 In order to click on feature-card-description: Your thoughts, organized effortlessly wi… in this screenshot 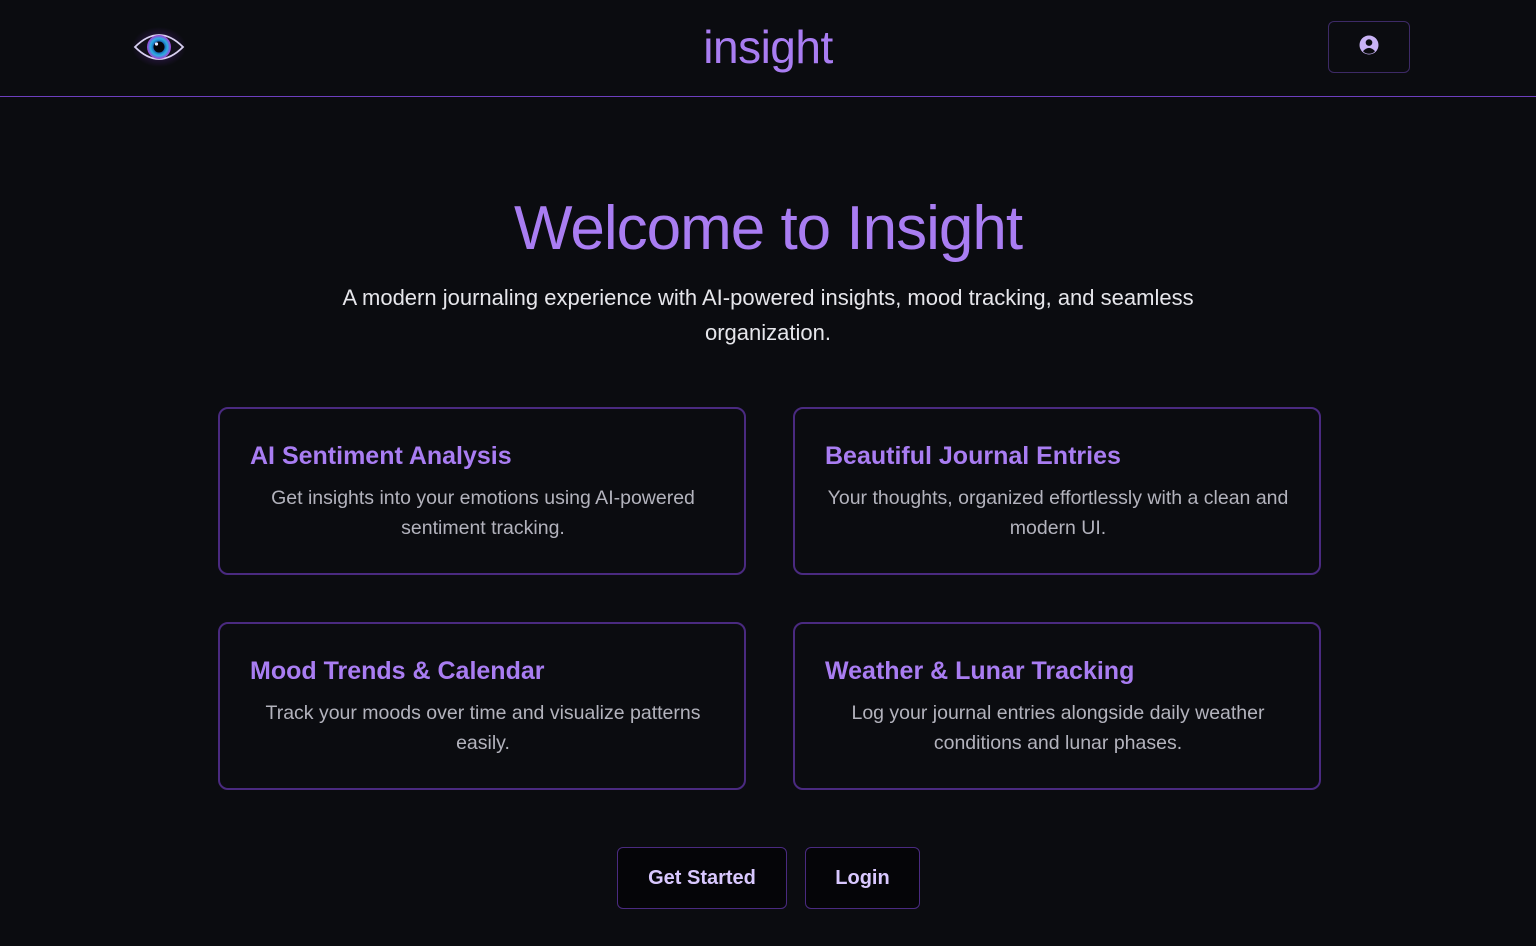, I will do `click(1058, 513)`.